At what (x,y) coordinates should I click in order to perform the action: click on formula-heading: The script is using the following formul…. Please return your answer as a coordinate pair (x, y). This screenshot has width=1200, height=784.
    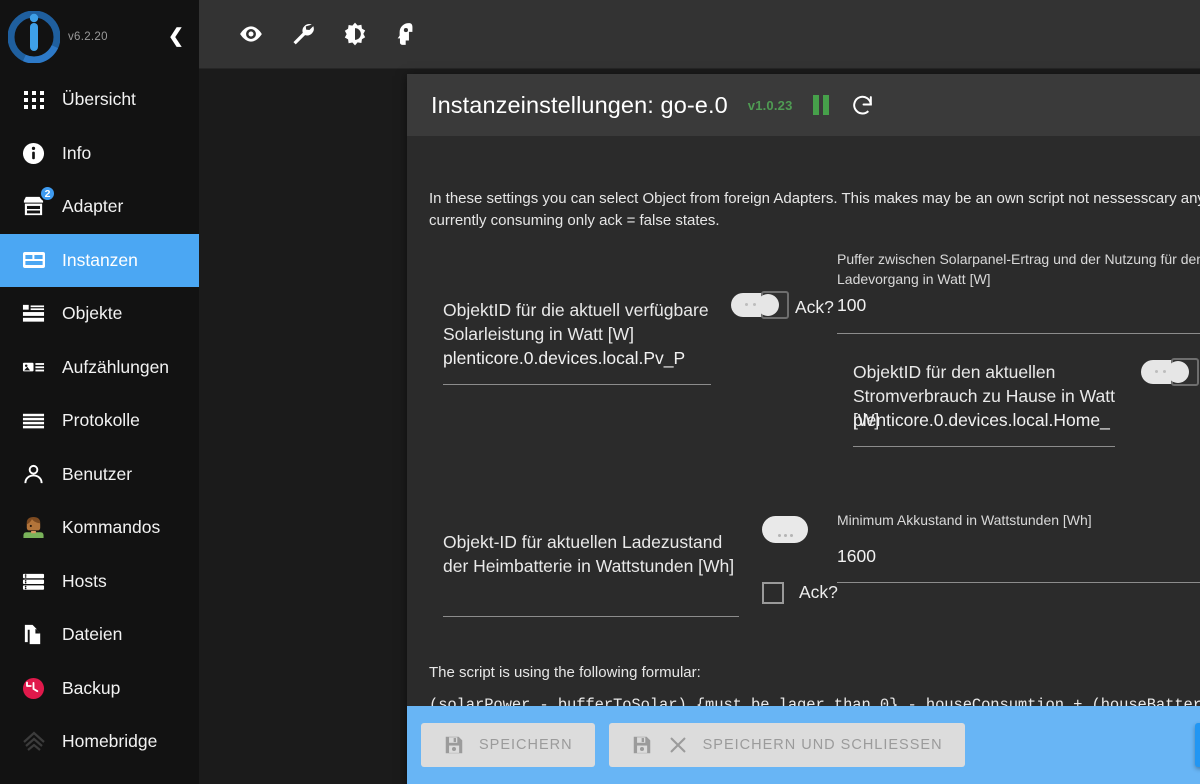
    Looking at the image, I should click on (565, 672).